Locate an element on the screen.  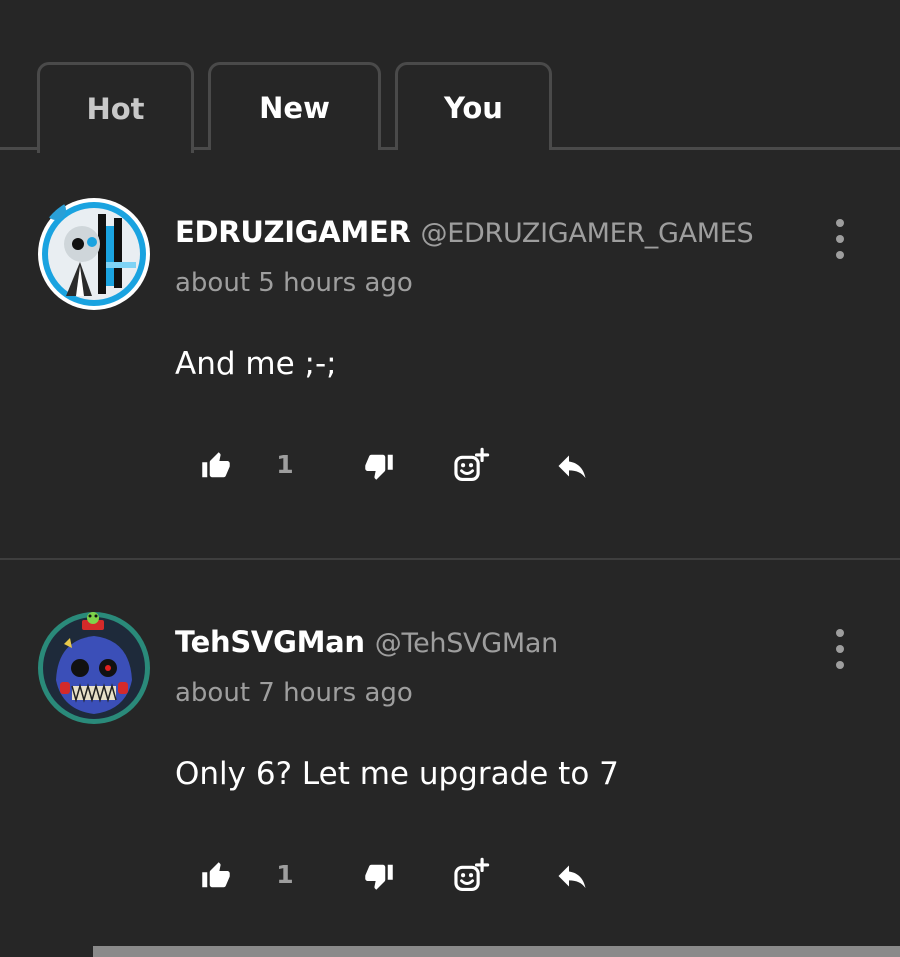
tab-hot: Hot is located at coordinates (115, 107).